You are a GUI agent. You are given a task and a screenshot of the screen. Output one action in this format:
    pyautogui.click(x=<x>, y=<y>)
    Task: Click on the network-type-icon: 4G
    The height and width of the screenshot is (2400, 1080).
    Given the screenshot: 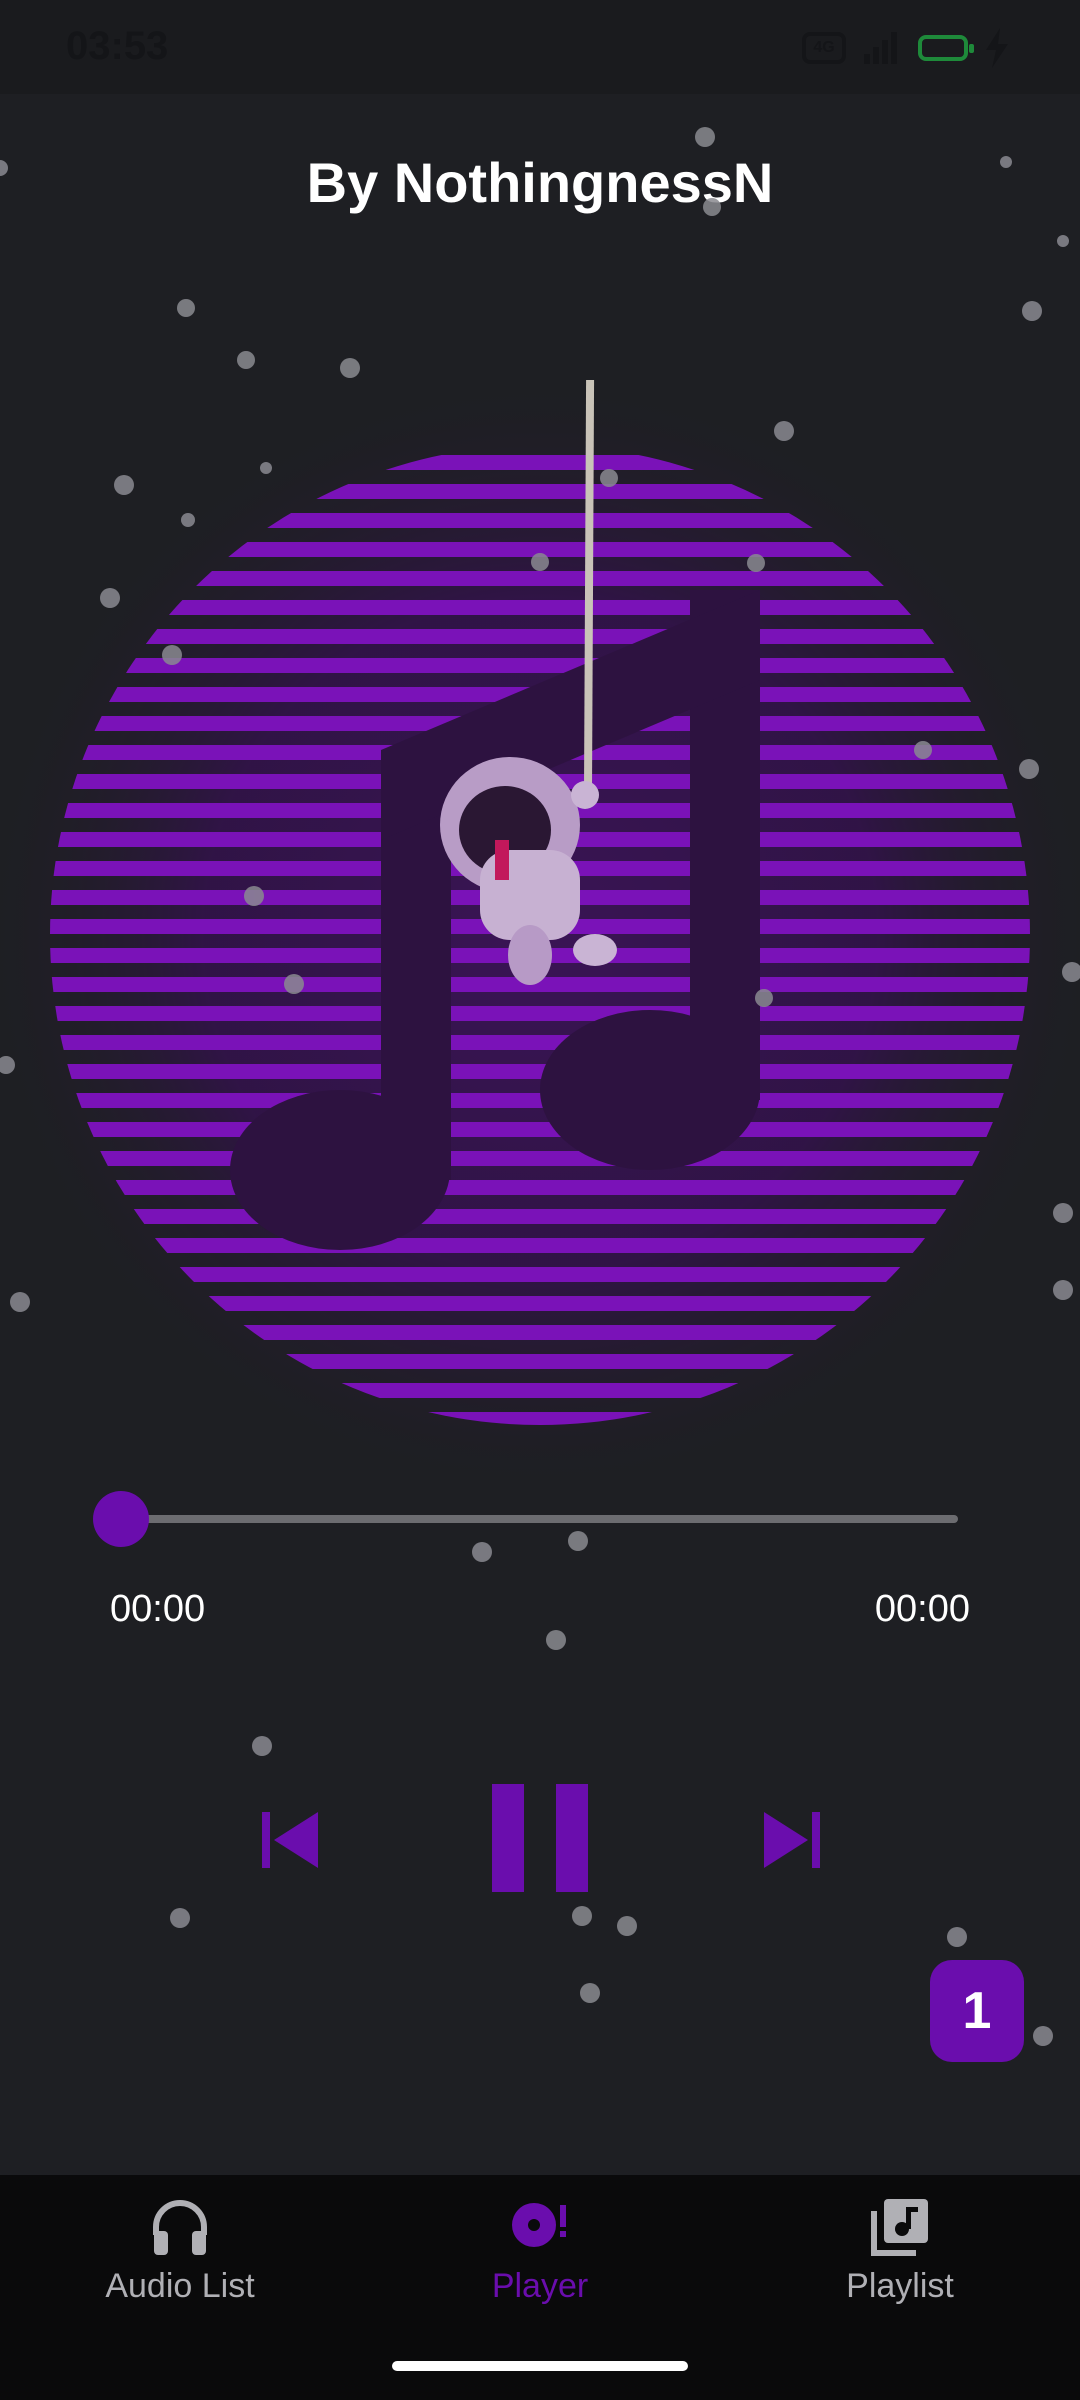 What is the action you would take?
    pyautogui.click(x=824, y=48)
    